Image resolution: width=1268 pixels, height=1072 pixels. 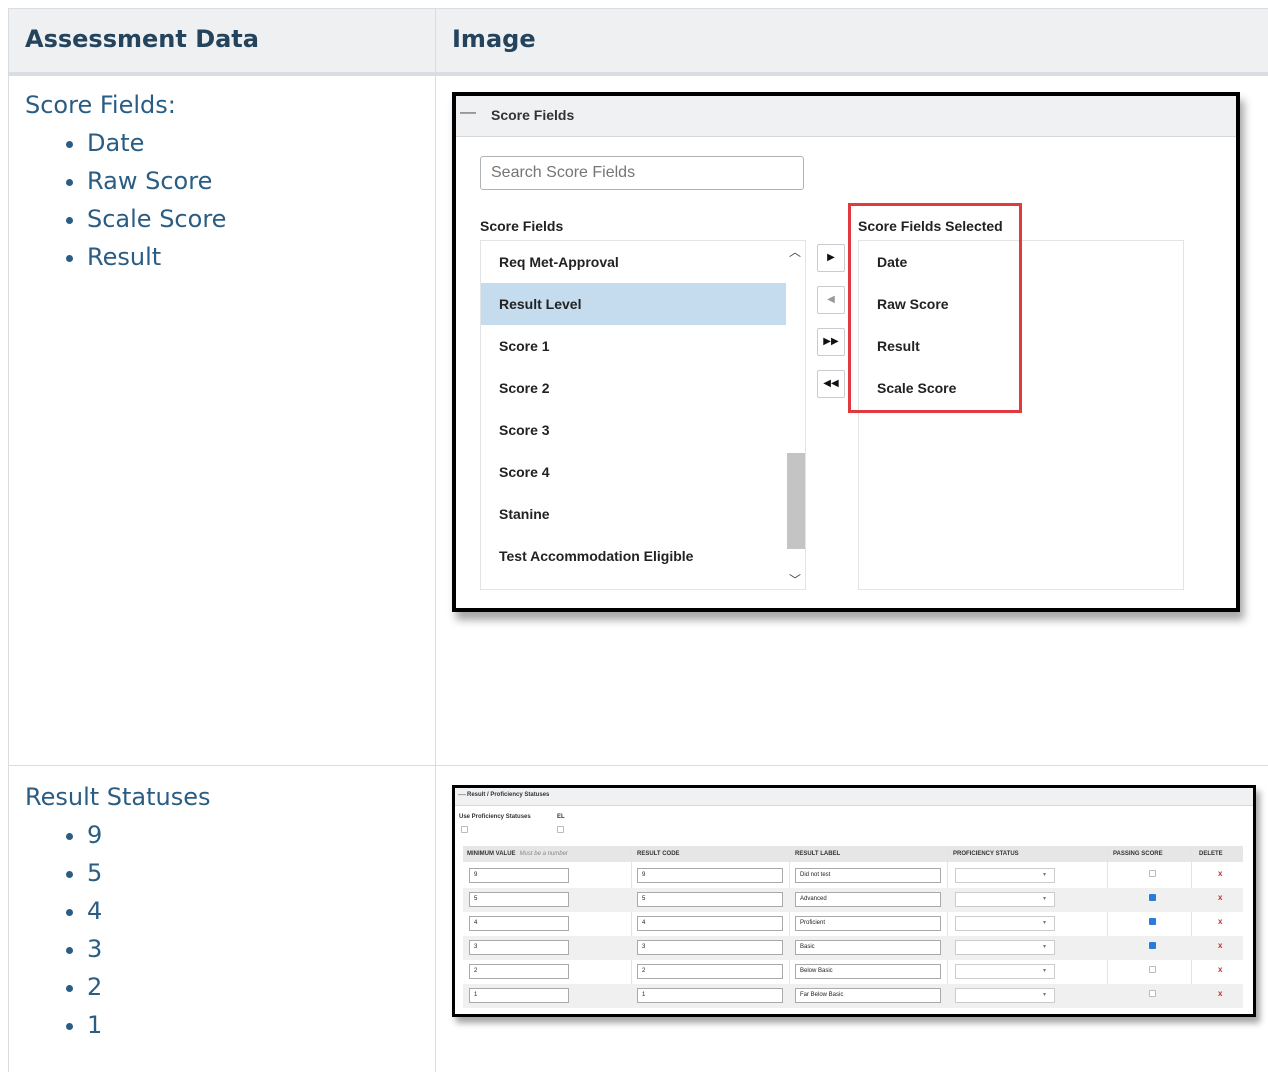 I want to click on result-statuses-list: 9 5 4 3 2 1, so click(x=118, y=930).